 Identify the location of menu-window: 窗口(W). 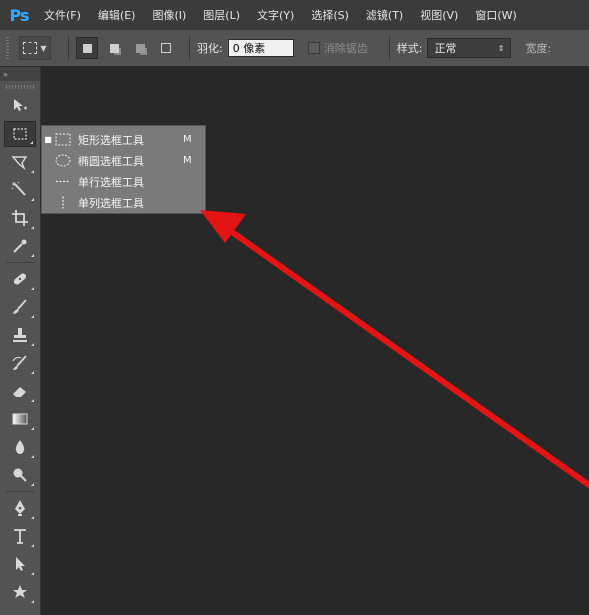
(495, 15).